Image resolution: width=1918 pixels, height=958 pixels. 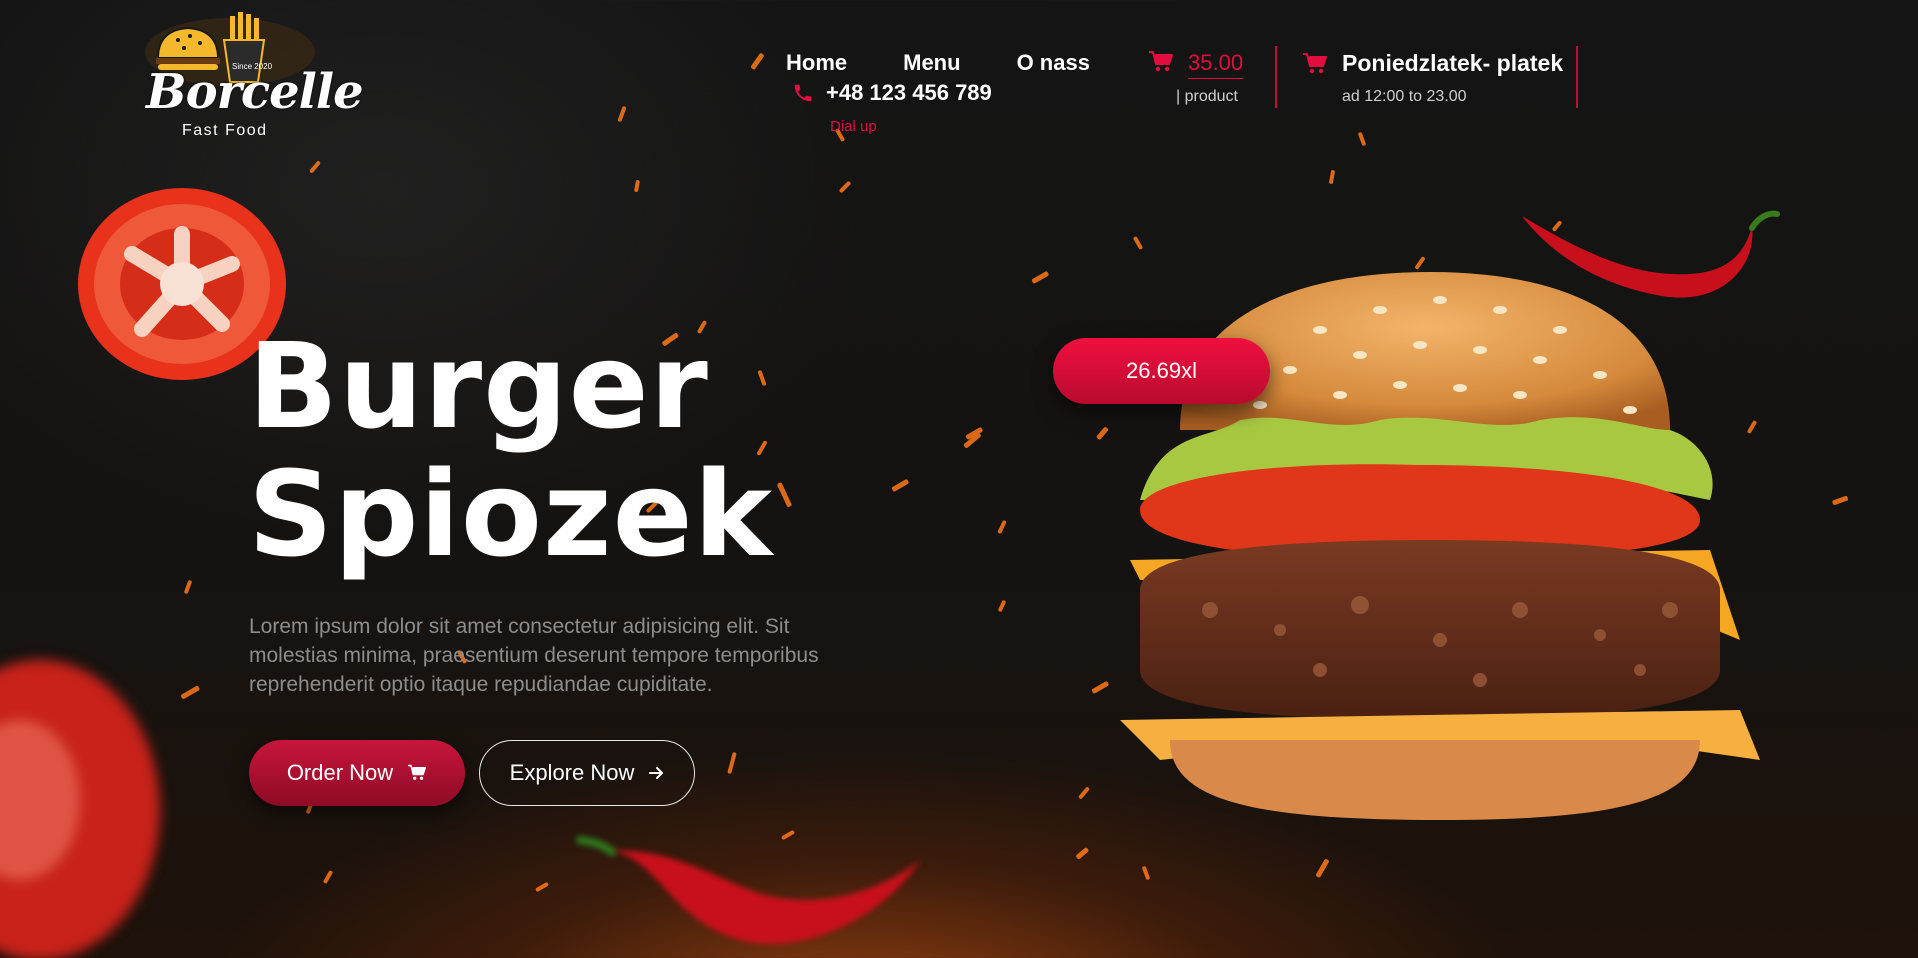 I want to click on phone-number: +48 123 456 789, so click(x=909, y=92).